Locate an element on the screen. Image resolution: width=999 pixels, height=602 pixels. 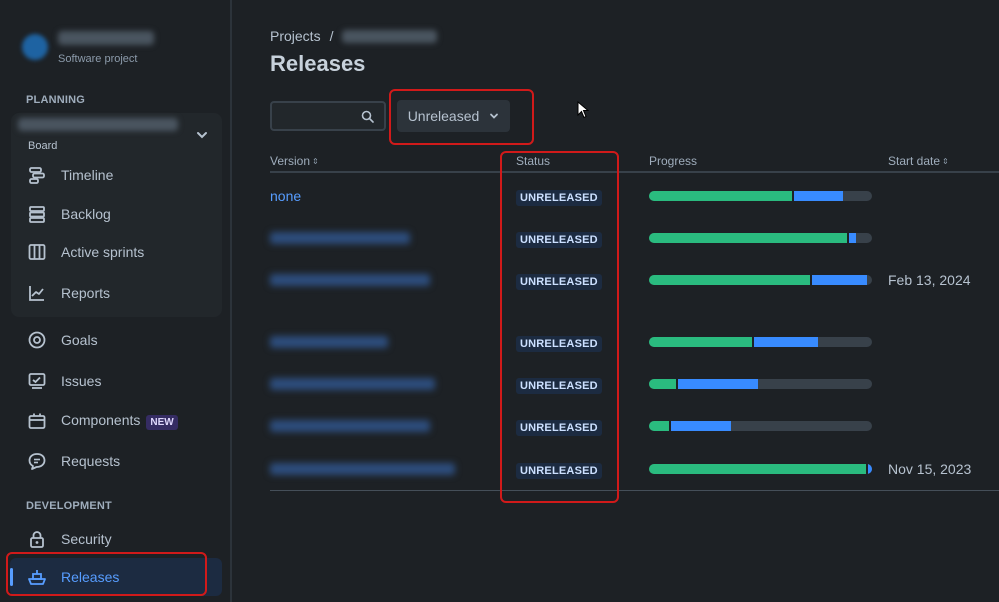
breadcrumb: Projects / is located at coordinates (354, 36).